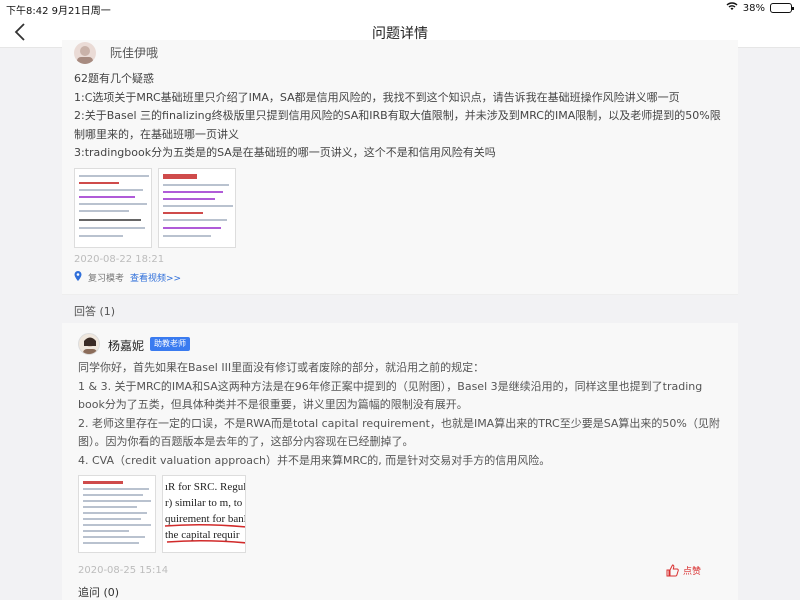  I want to click on answer-date: 2020-08-25 15:14, so click(123, 570).